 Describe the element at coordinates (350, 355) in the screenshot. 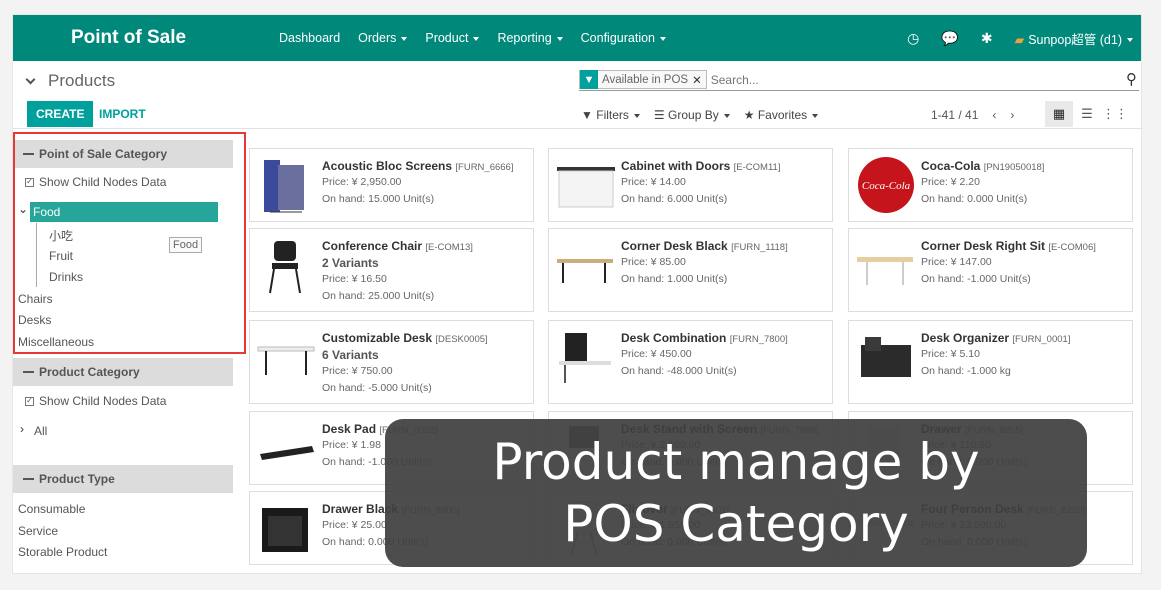

I see `product-variants: 6 Variants` at that location.